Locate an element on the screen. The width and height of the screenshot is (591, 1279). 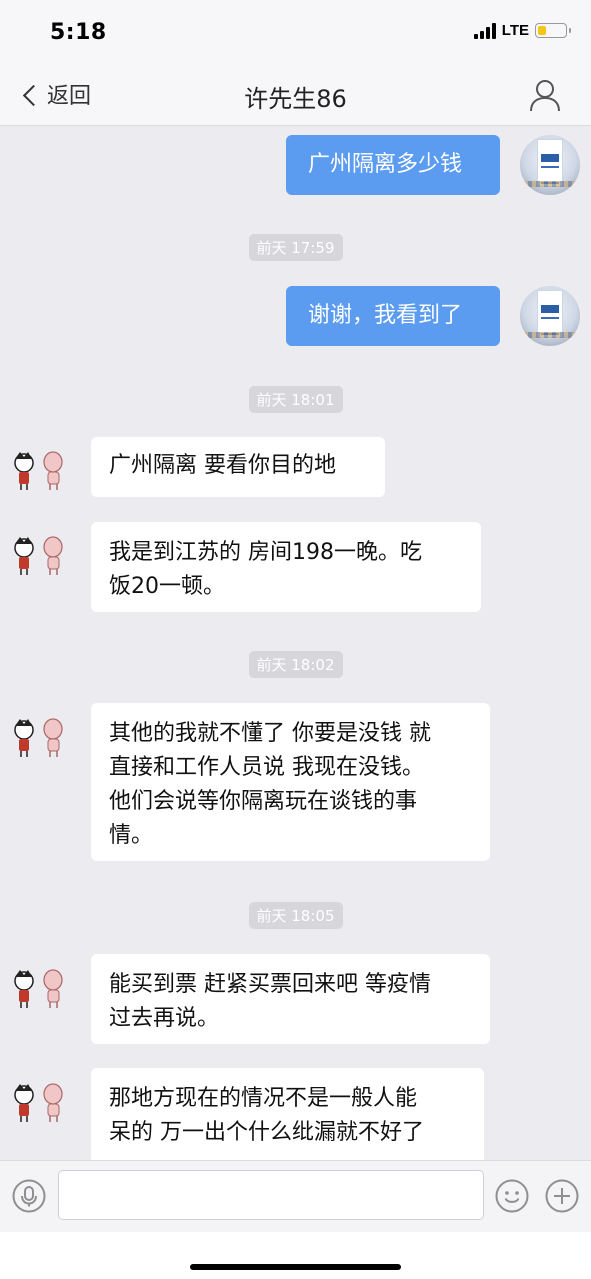
message-line: 他们会说等你隔离玩在谈钱的事 is located at coordinates (263, 801).